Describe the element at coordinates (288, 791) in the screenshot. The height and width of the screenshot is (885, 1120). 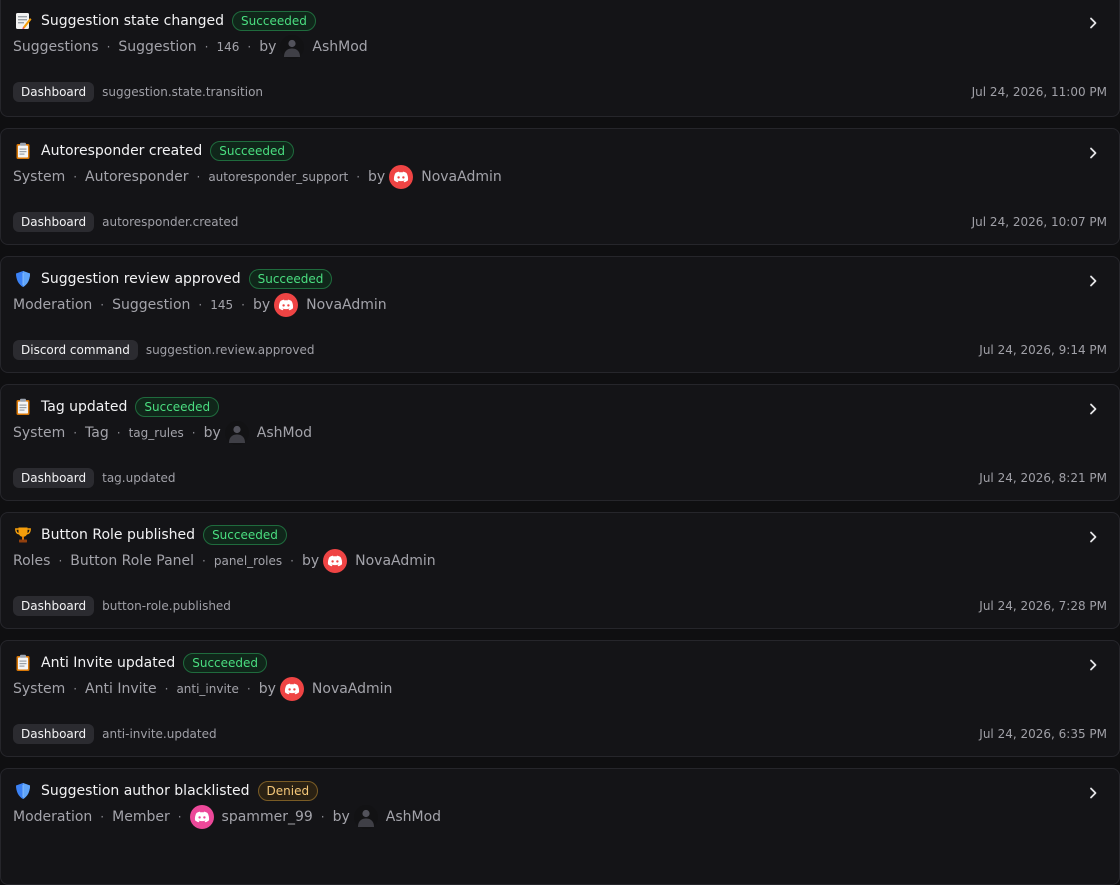
I see `status-badge: Denied` at that location.